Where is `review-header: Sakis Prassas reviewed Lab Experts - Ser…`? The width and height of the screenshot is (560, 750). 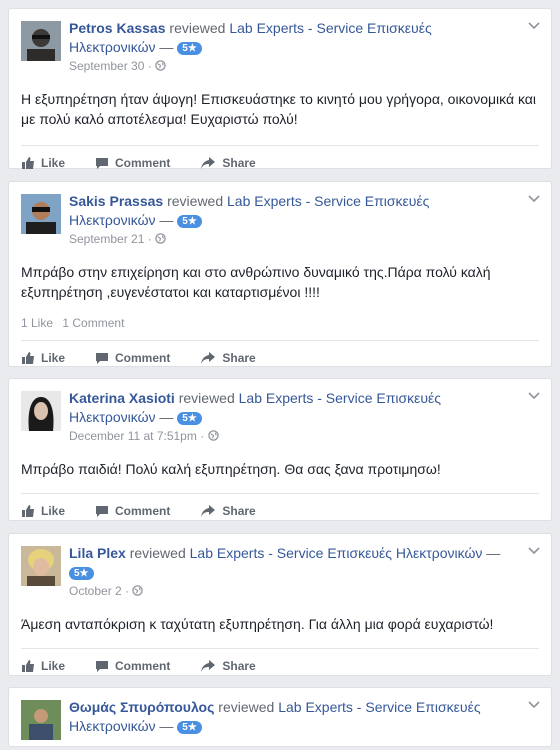 review-header: Sakis Prassas reviewed Lab Experts - Ser… is located at coordinates (280, 215).